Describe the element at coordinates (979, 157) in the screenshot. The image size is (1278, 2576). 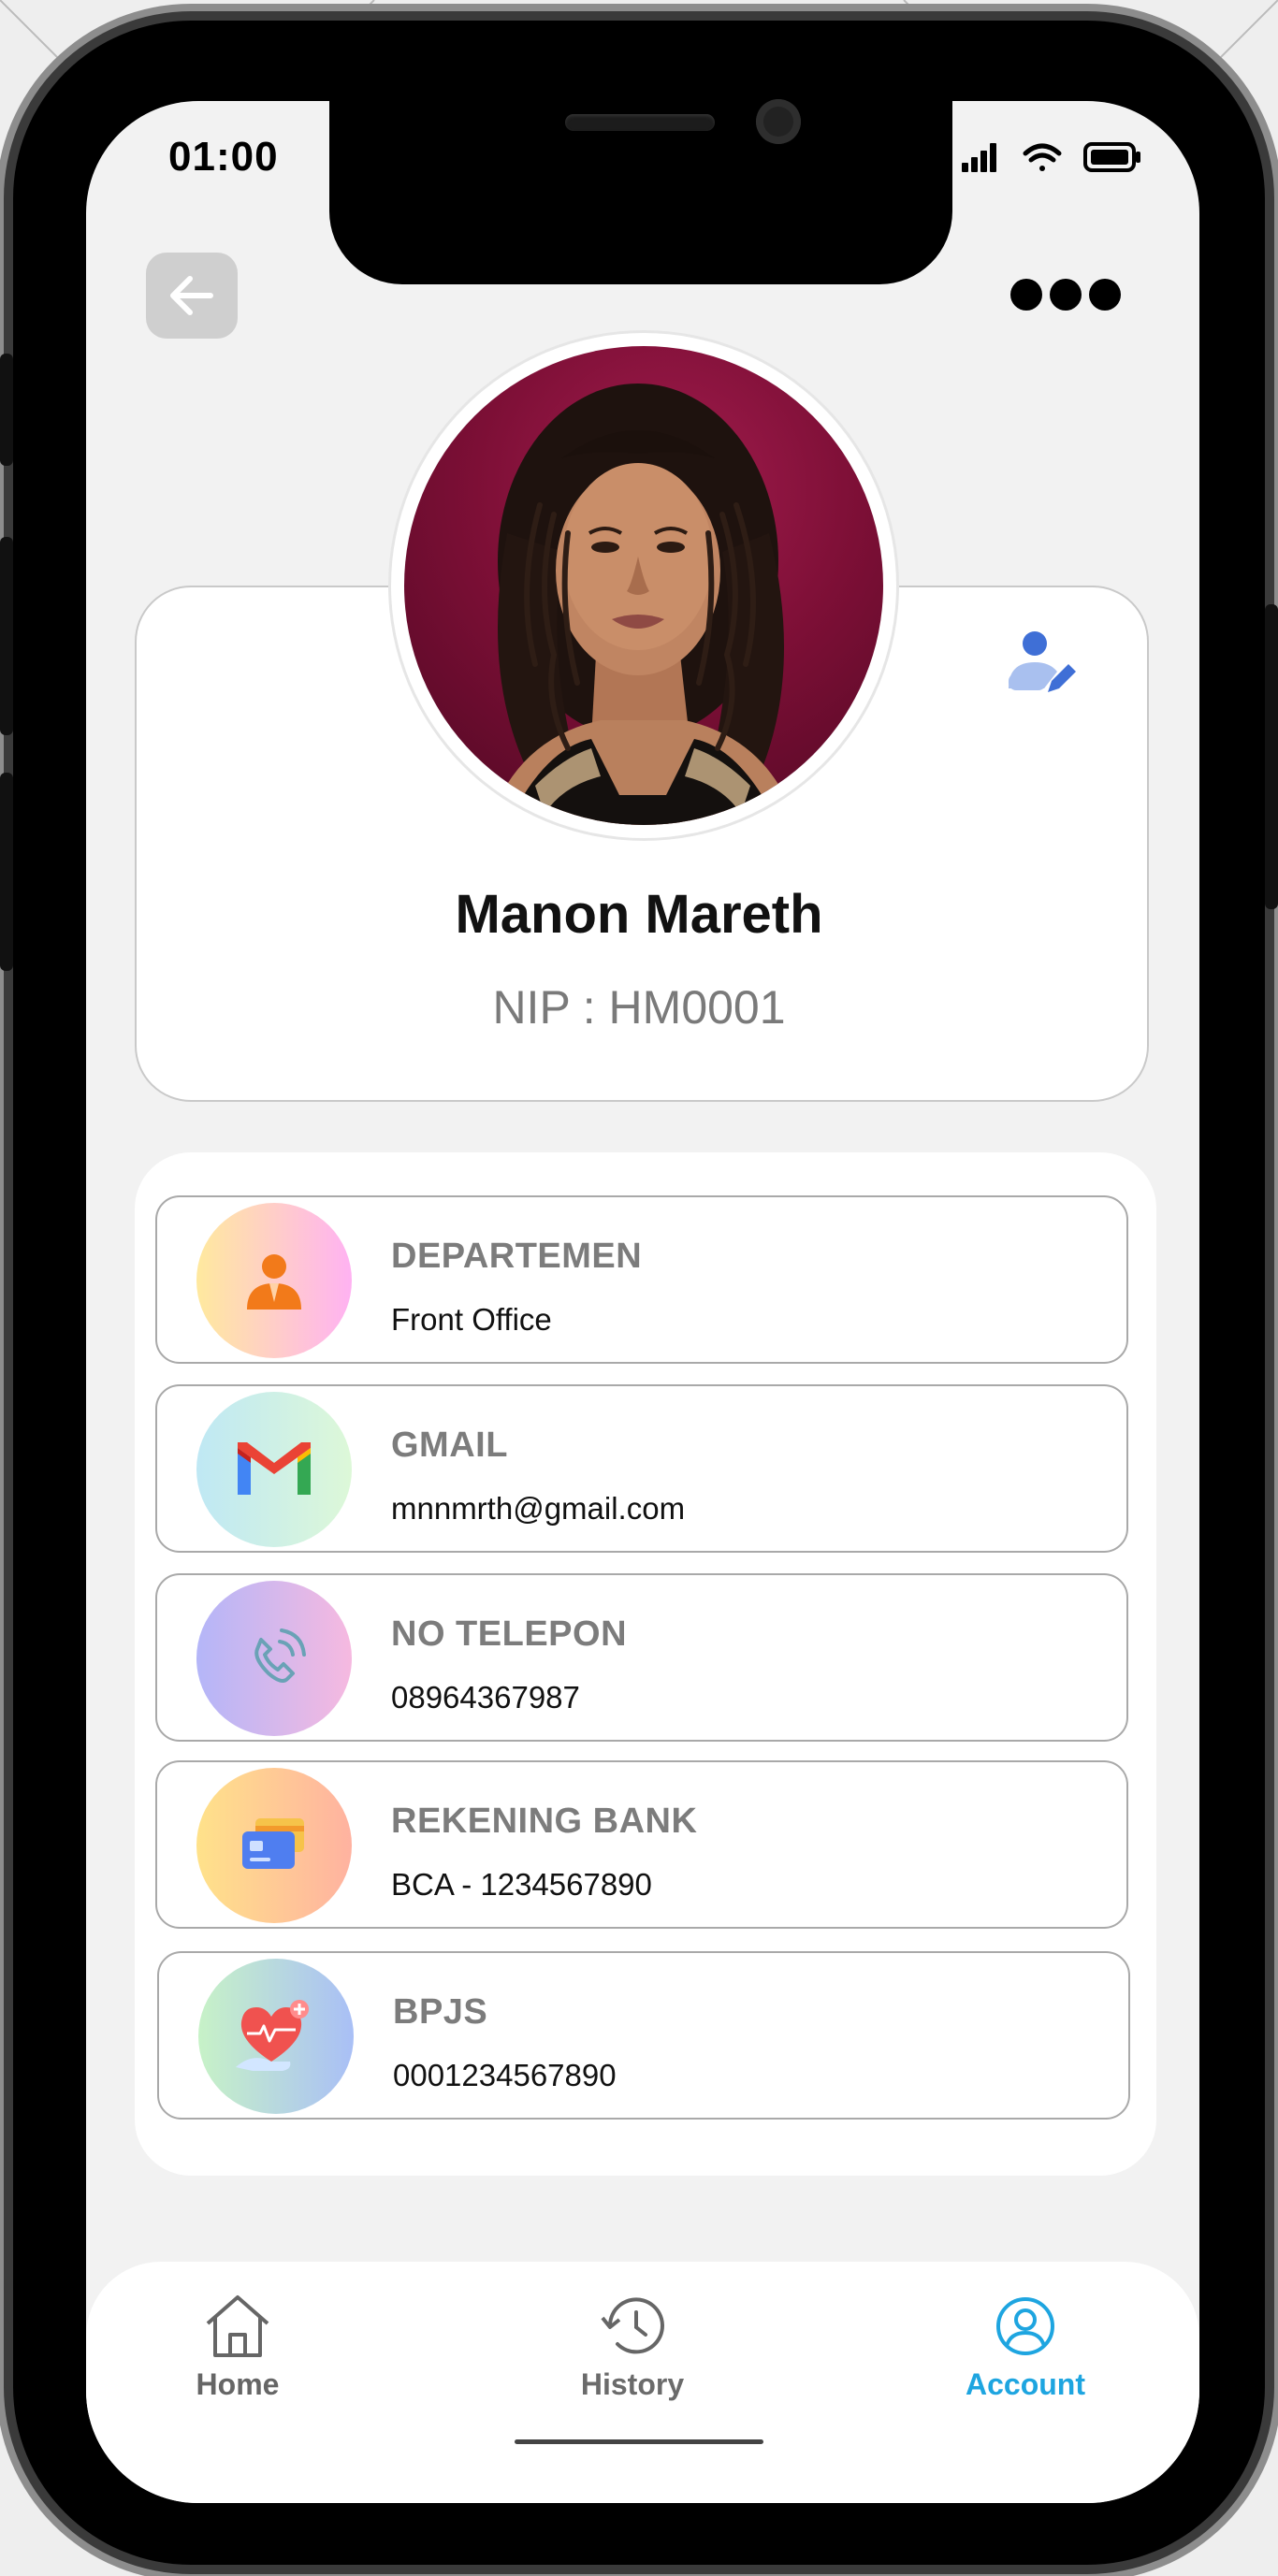
I see `signal-icon` at that location.